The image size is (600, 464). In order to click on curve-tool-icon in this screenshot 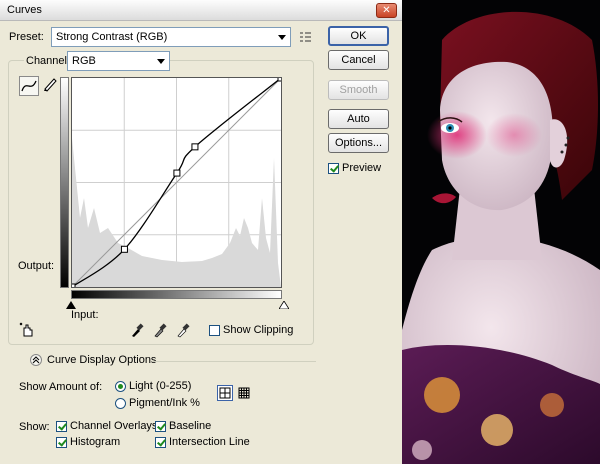, I will do `click(29, 86)`.